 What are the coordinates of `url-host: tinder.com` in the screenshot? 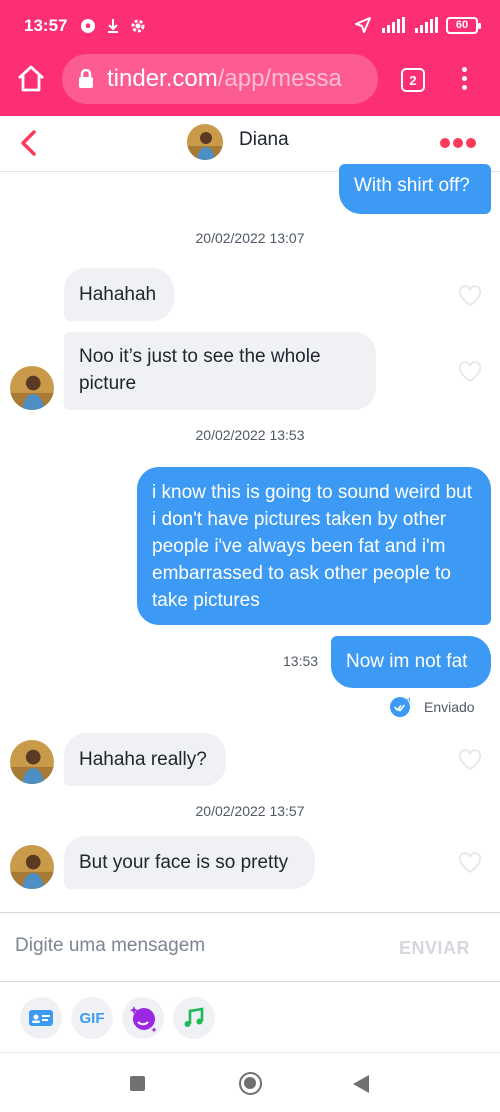 It's located at (162, 78).